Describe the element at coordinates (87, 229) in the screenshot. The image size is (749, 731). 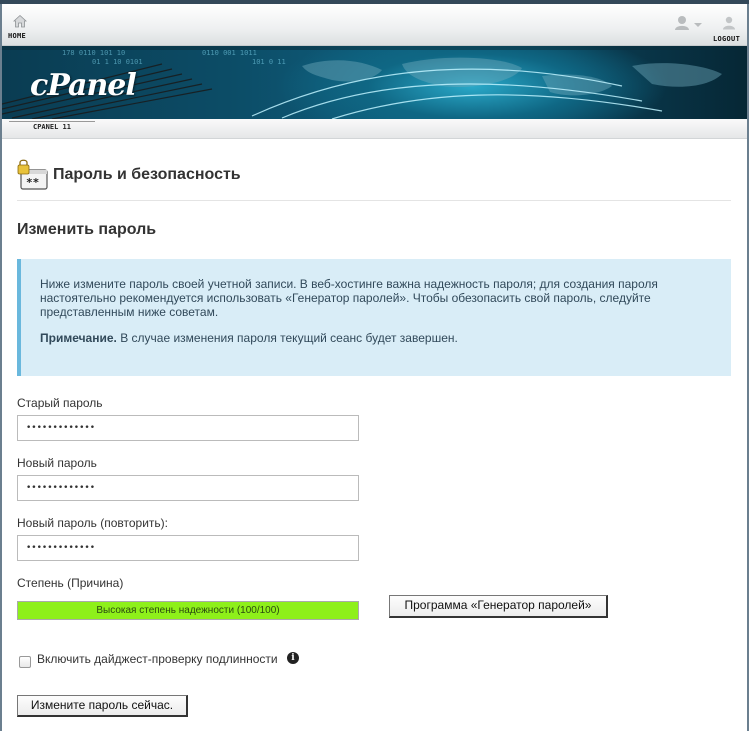
I see `section-title: Изменить пароль` at that location.